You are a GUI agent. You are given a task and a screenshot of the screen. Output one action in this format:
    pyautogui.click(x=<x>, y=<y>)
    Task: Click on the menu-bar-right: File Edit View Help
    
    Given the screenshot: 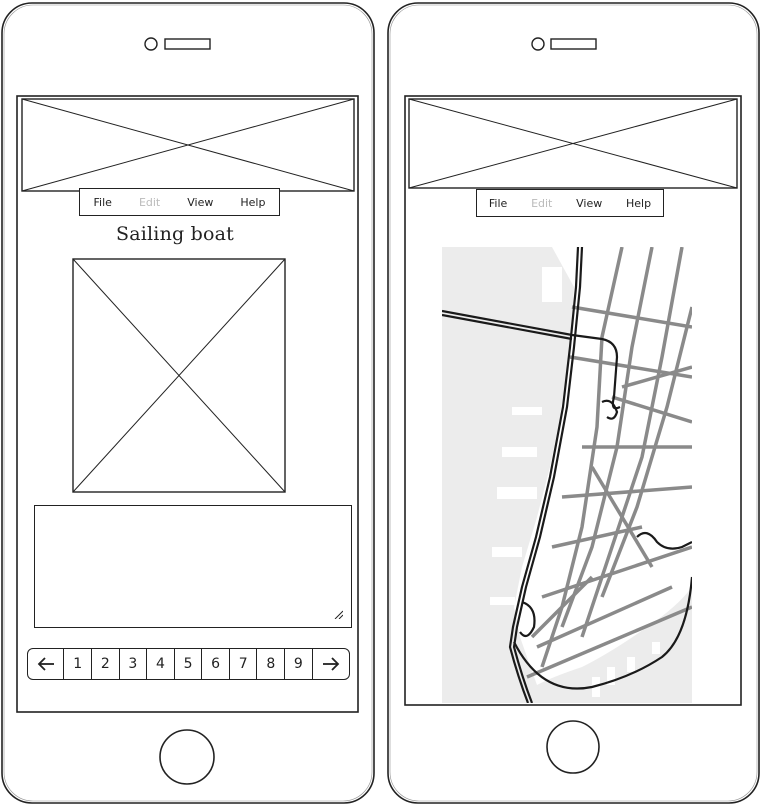 What is the action you would take?
    pyautogui.click(x=570, y=203)
    